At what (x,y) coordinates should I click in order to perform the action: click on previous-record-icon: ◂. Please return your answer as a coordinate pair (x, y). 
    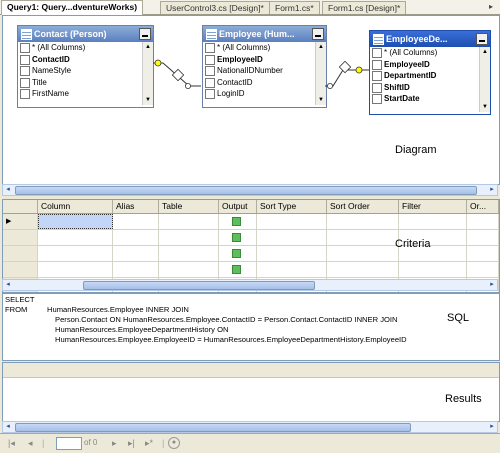
    Looking at the image, I should click on (30, 443).